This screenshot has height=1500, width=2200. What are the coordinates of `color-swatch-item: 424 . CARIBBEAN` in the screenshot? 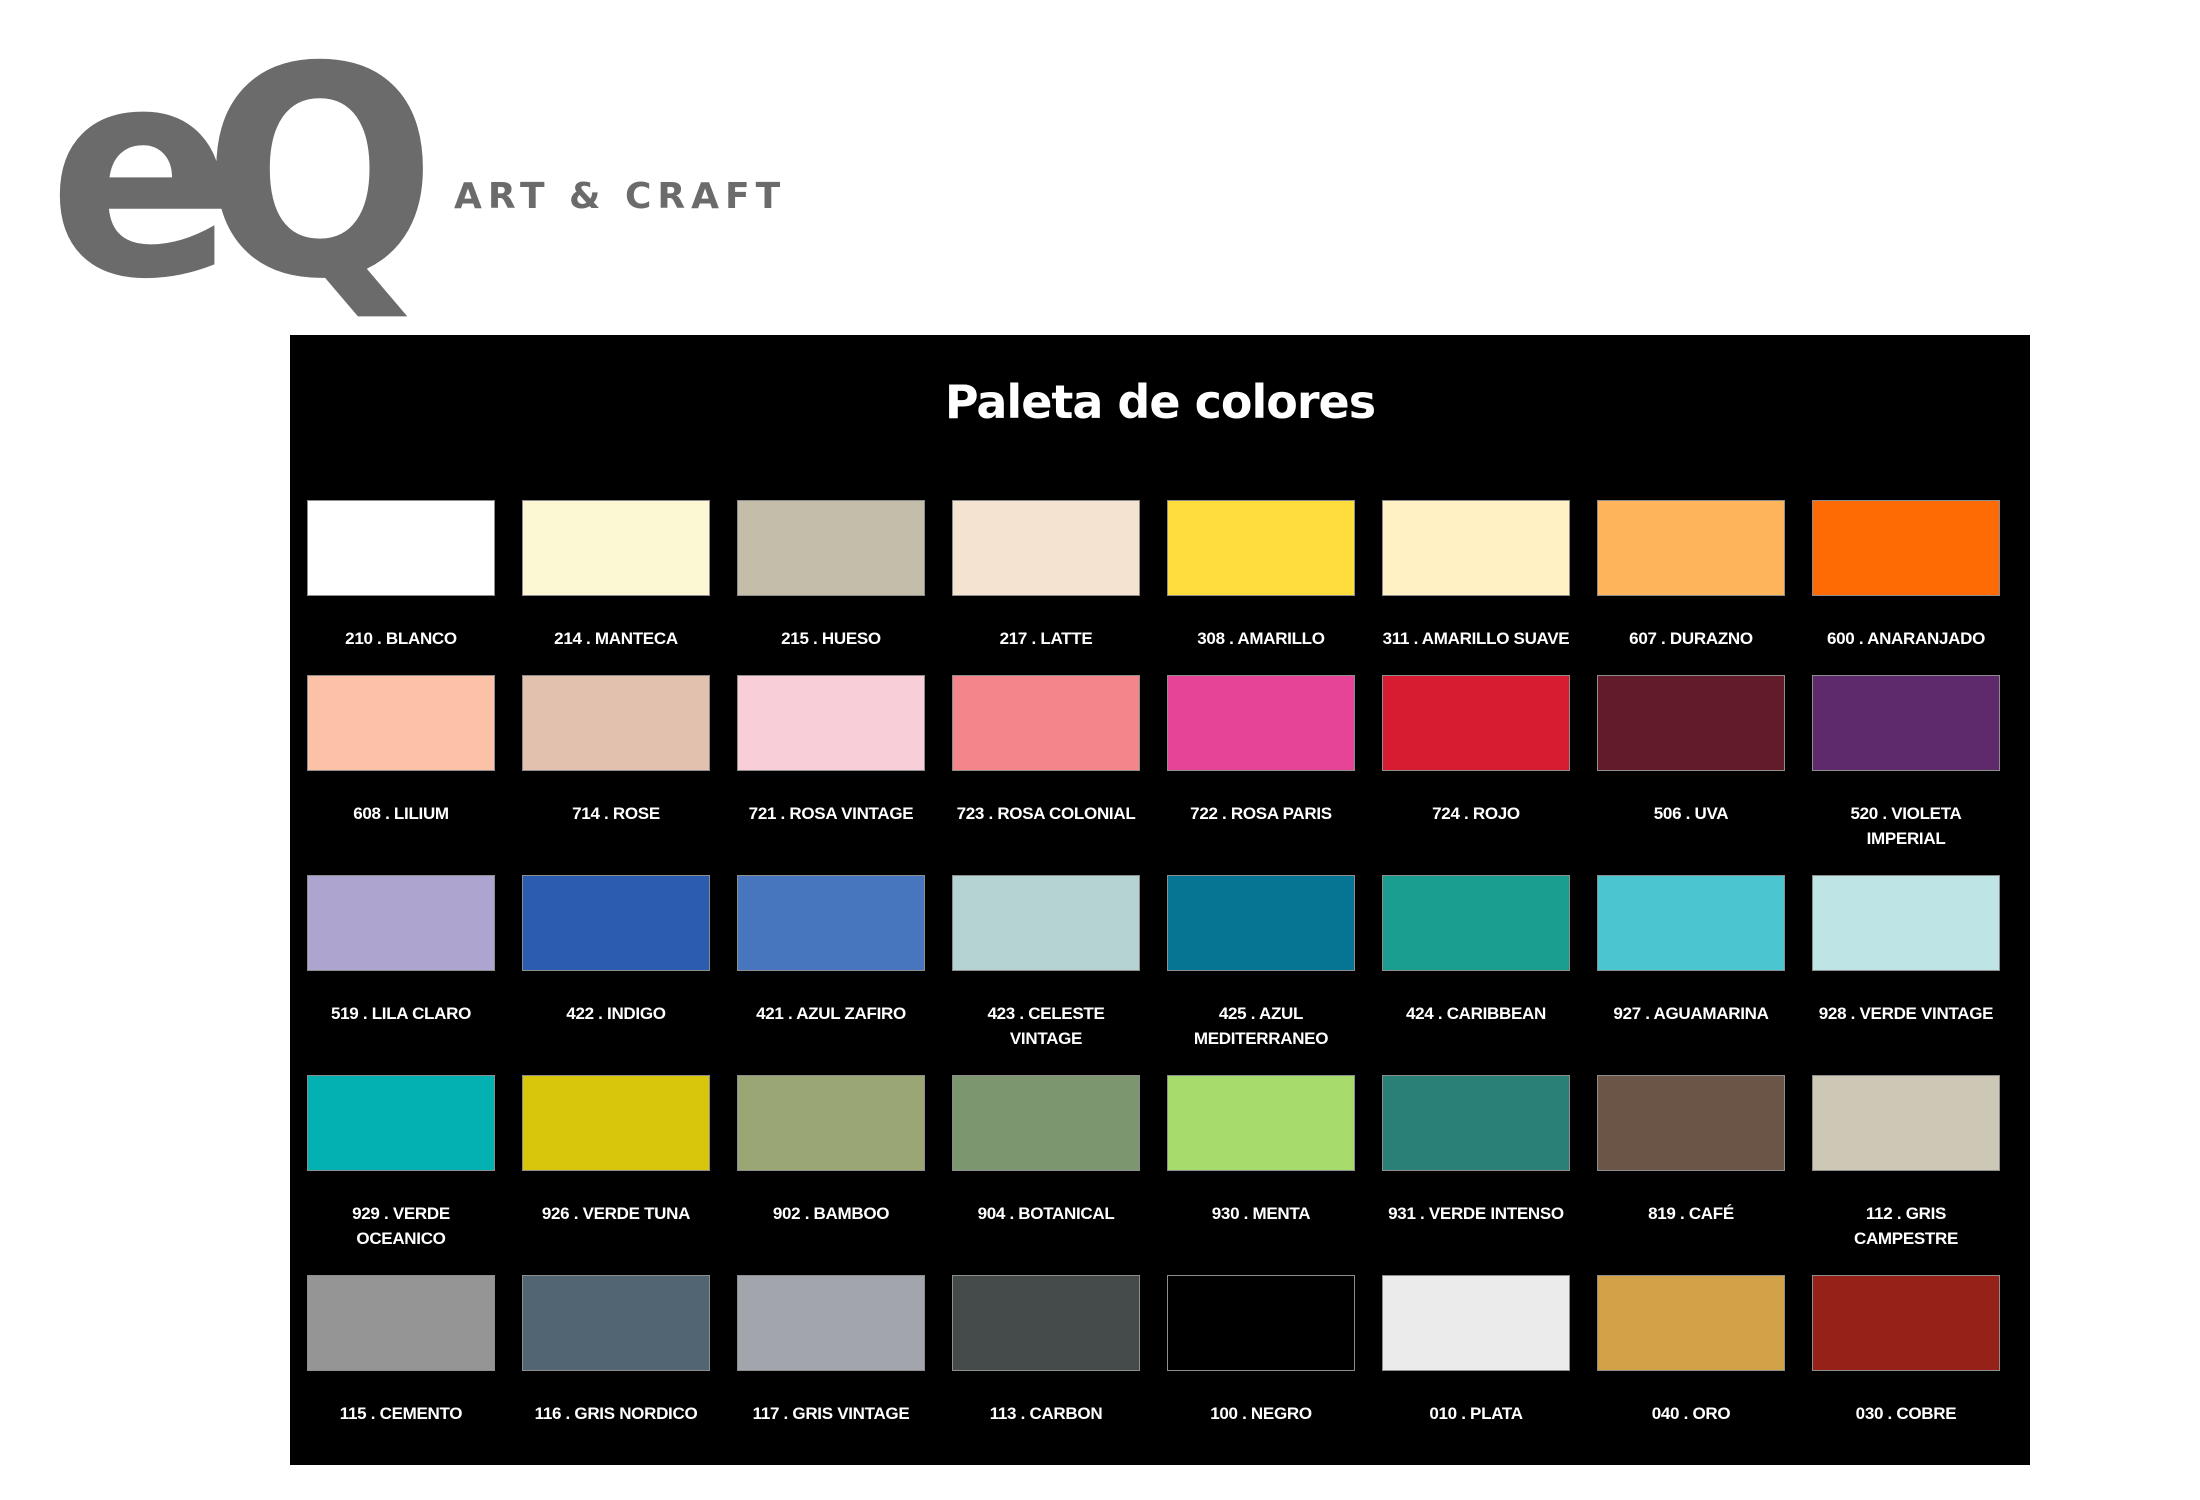 It's located at (1476, 975).